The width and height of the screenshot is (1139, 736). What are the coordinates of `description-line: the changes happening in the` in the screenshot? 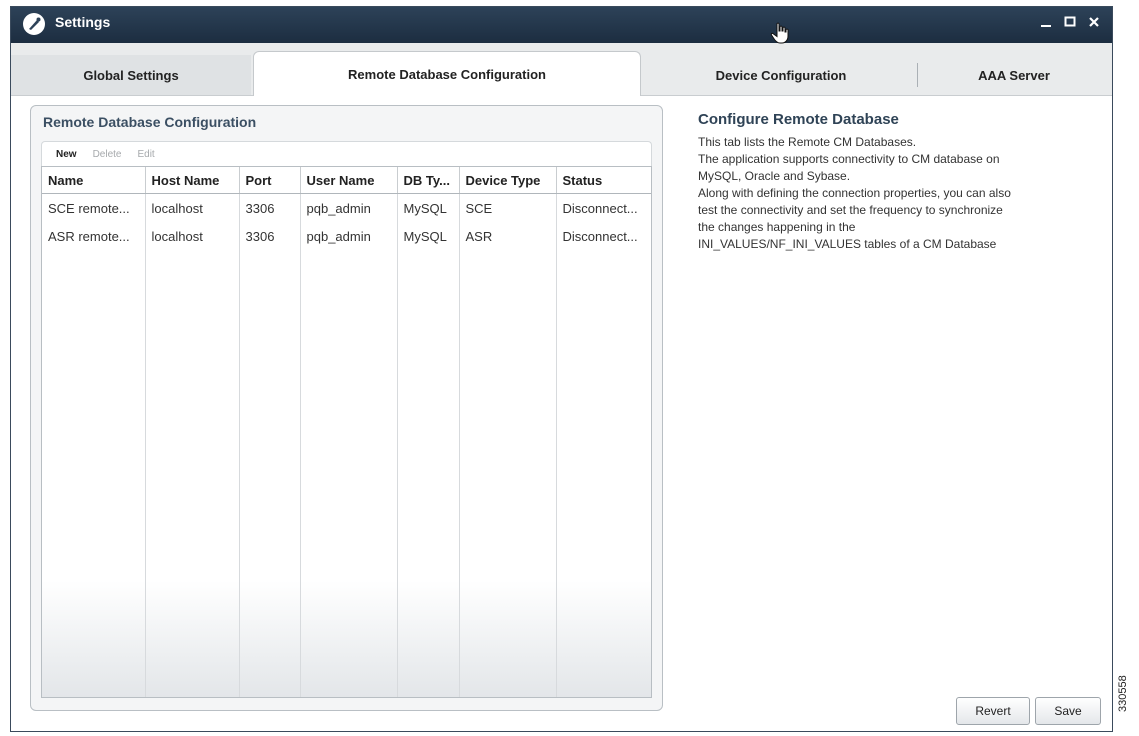 It's located at (777, 227).